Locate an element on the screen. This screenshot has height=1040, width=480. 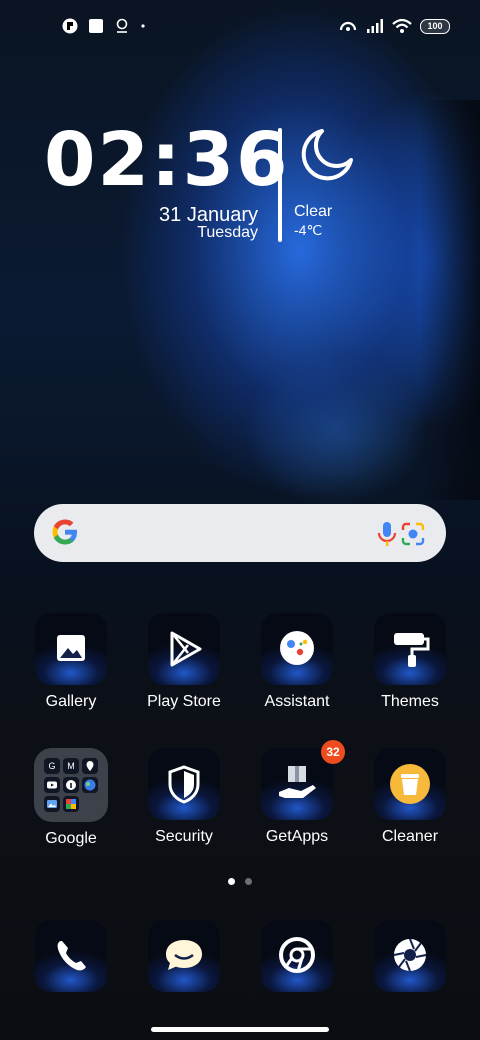
app-notification-icon is located at coordinates (70, 26).